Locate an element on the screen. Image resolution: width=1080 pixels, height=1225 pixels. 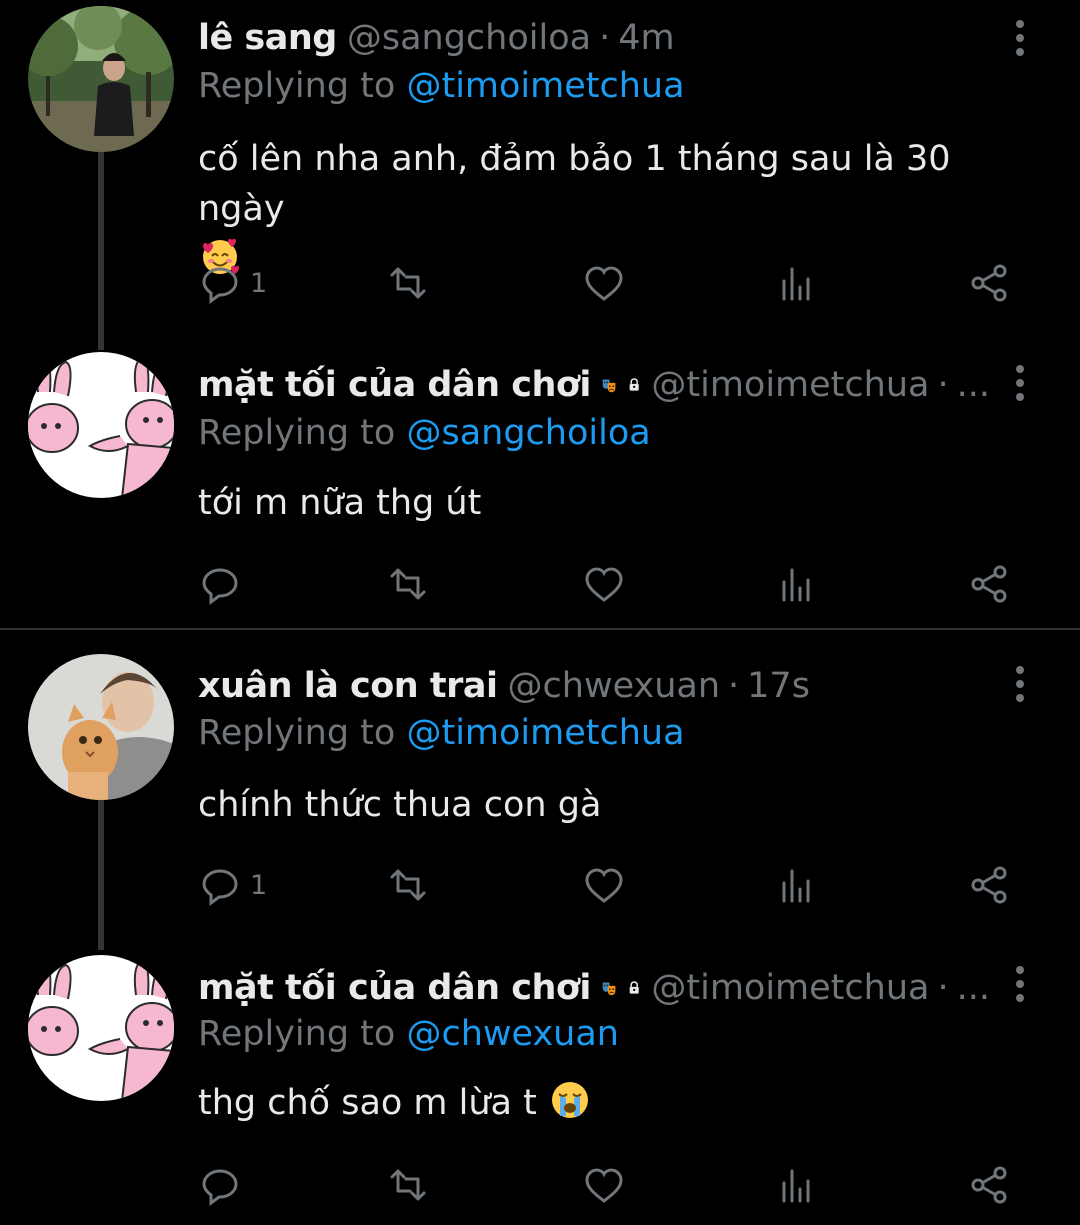
display-name: lê sang is located at coordinates (267, 38).